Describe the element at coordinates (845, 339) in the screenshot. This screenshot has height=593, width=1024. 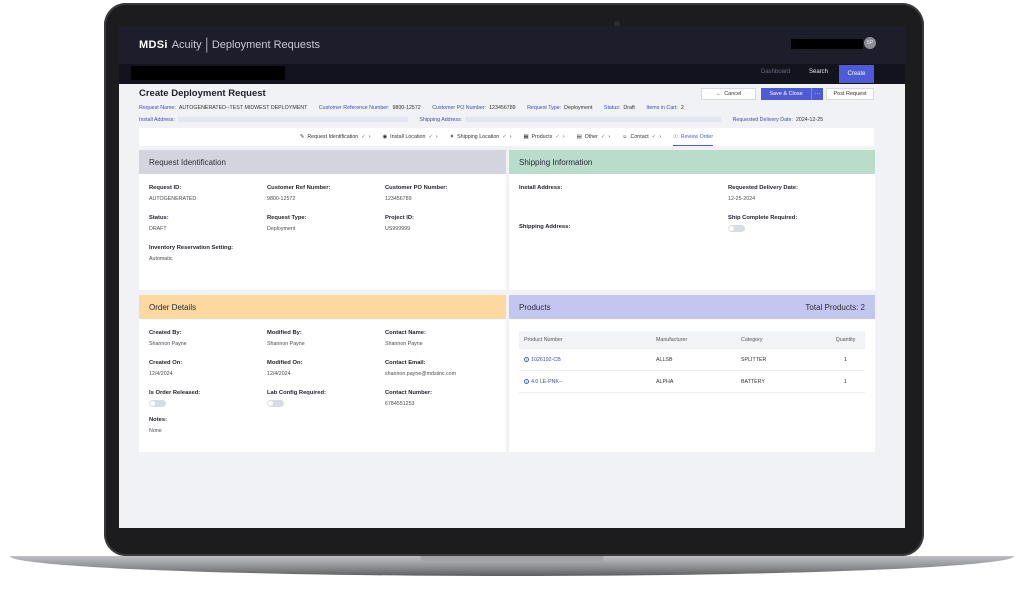
I see `column-header: Quantity` at that location.